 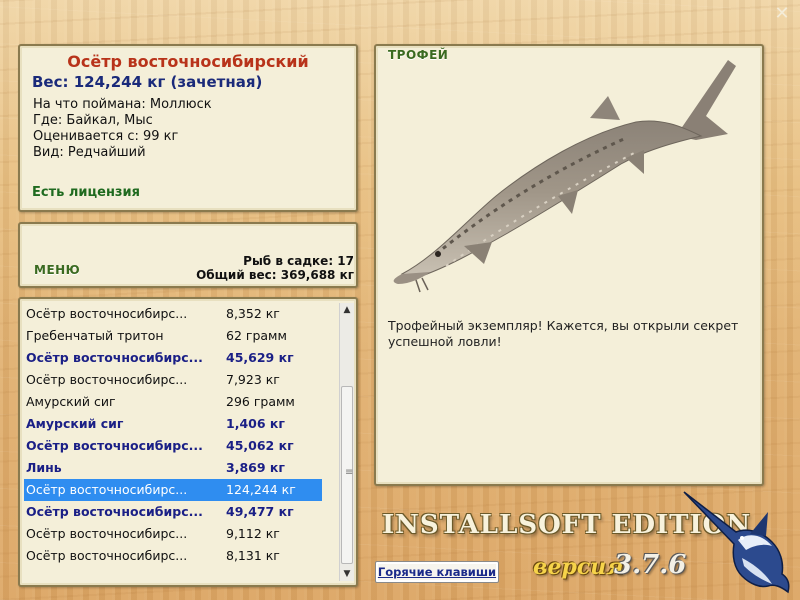 I want to click on list-item: Амурский сиг 1,406 кг, so click(x=173, y=424).